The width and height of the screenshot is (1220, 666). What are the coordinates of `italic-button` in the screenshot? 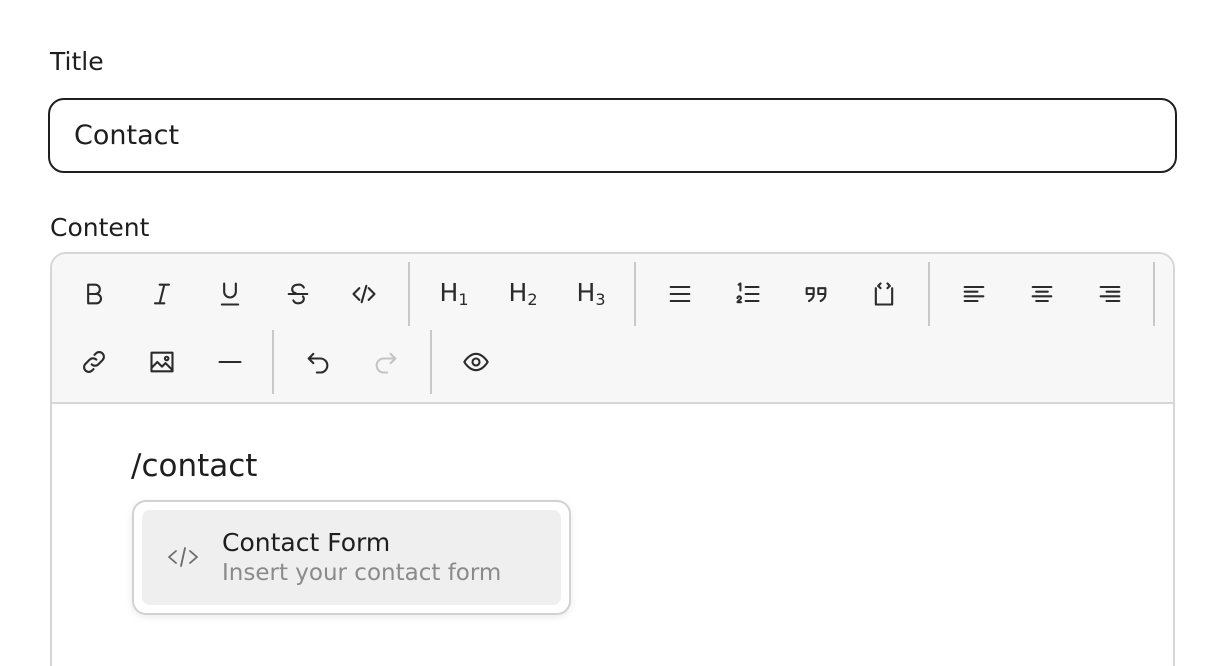 It's located at (162, 294).